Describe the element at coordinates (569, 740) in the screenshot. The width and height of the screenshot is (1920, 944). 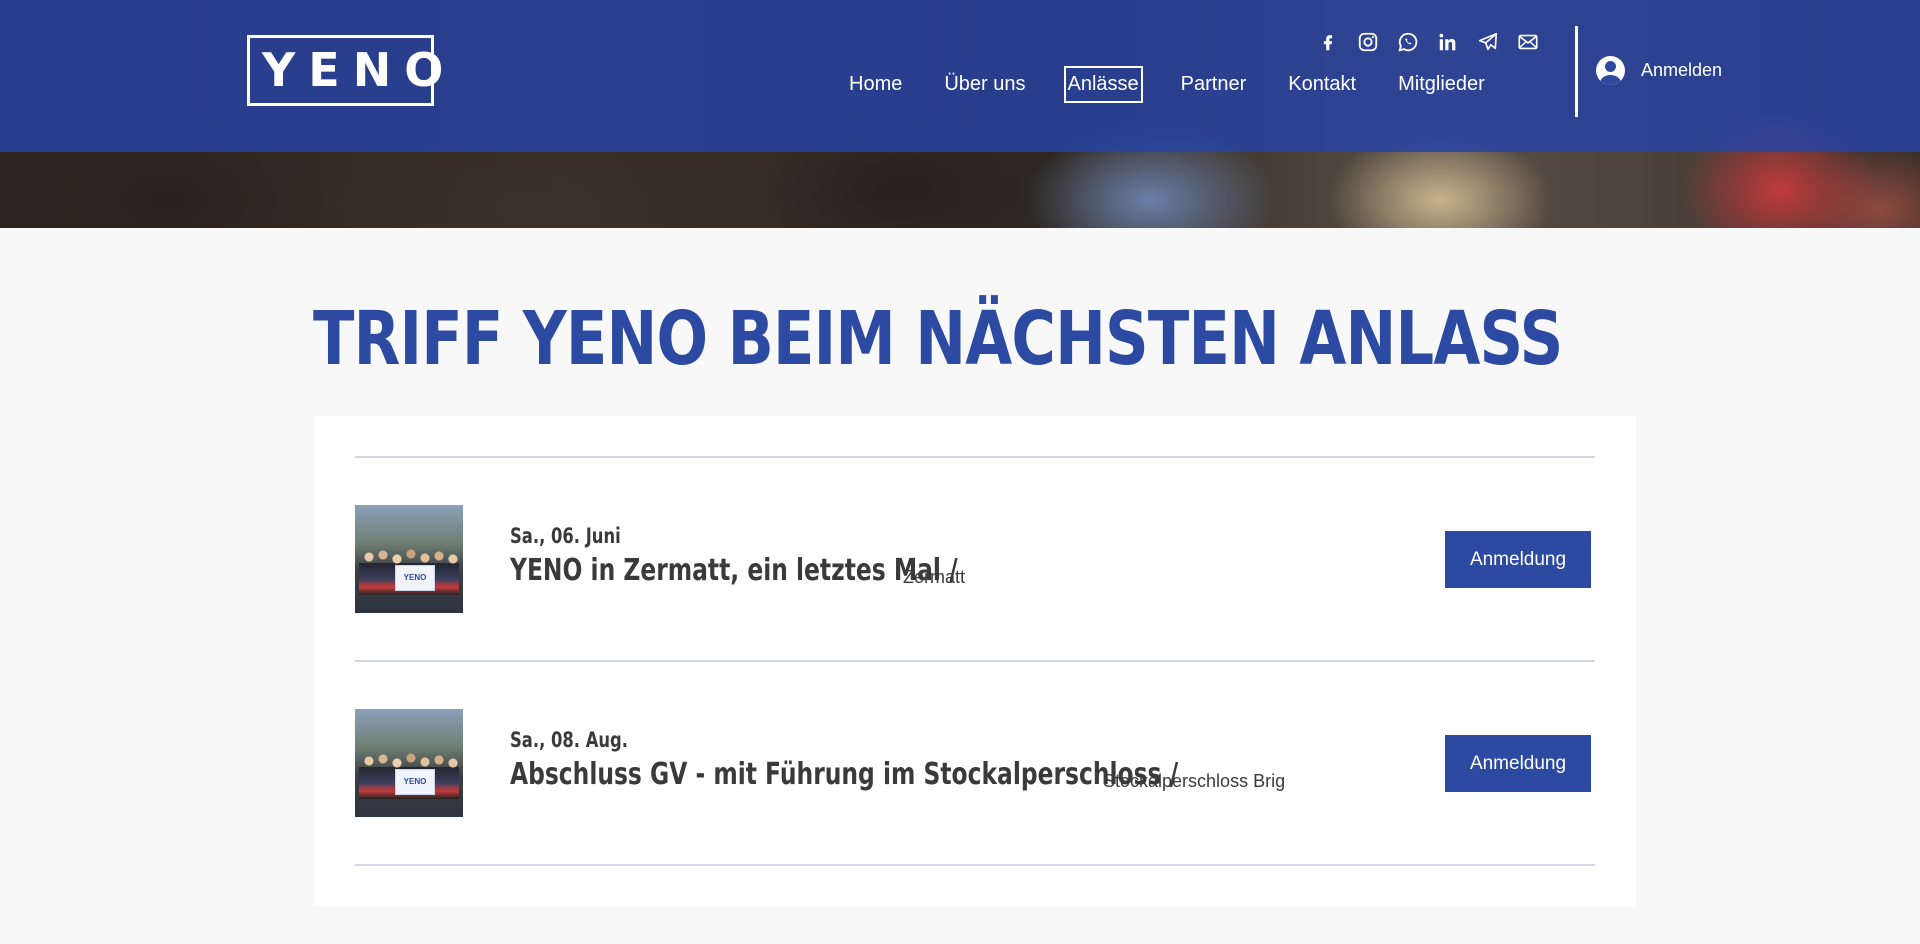
I see `event-date: Sa., 08. Aug.` at that location.